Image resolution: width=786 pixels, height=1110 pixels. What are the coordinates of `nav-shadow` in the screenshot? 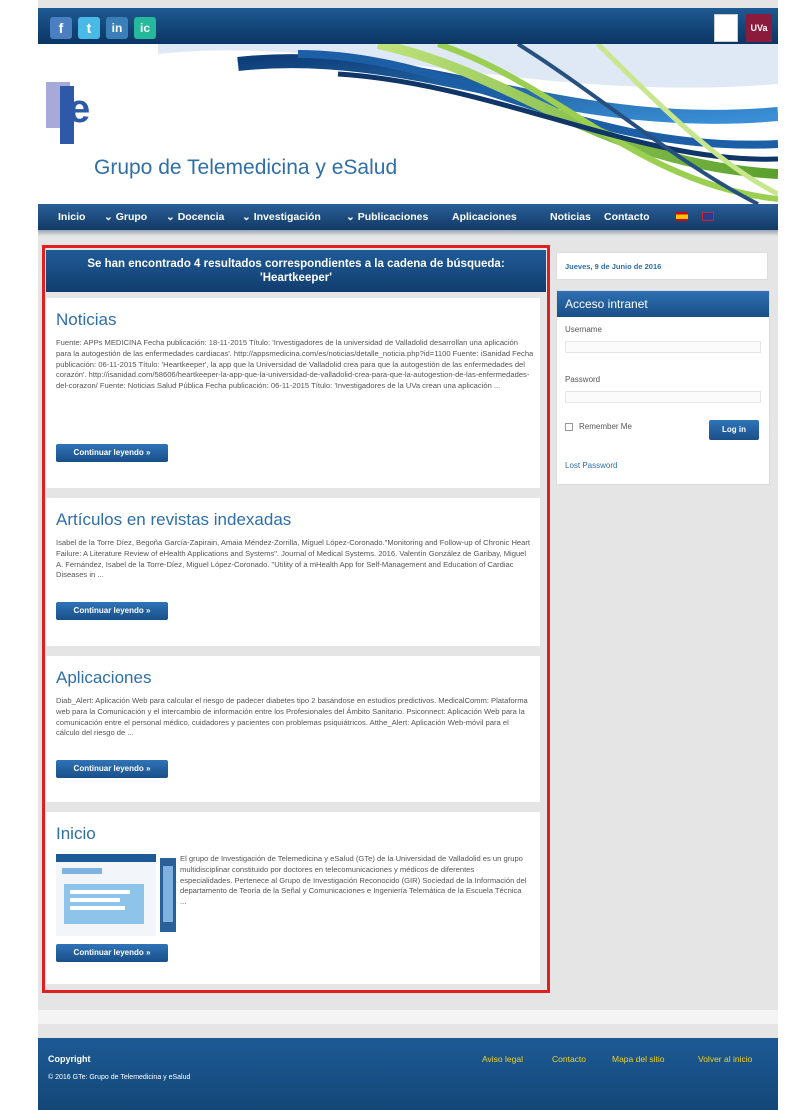 It's located at (408, 233).